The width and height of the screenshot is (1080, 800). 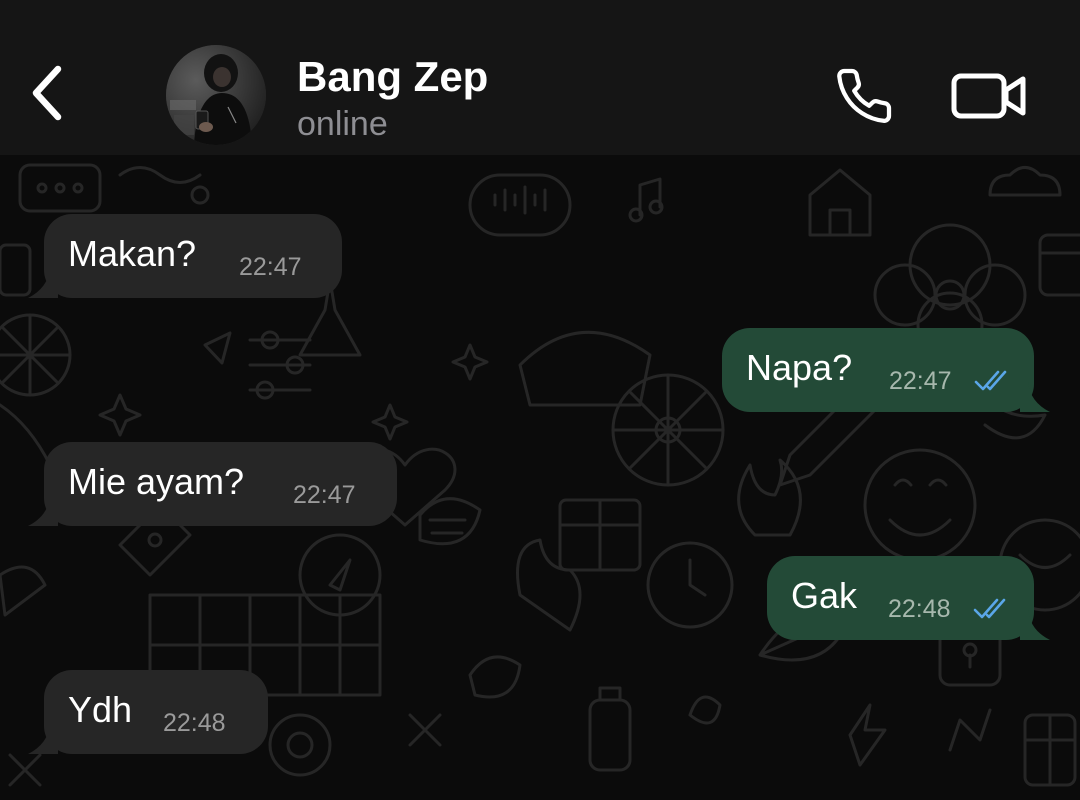 I want to click on chevron-left-icon, so click(x=47, y=93).